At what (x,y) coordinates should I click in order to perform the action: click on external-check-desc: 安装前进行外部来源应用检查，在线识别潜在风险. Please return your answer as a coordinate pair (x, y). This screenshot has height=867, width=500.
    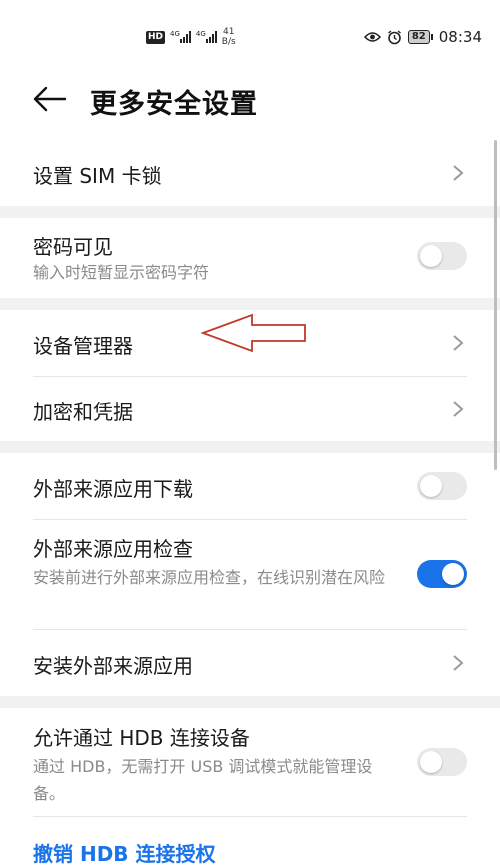
    Looking at the image, I should click on (209, 577).